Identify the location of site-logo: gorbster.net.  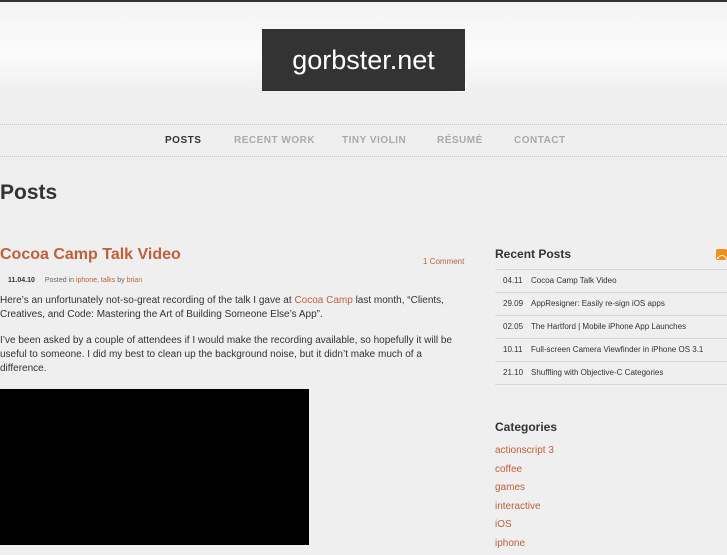
(363, 60).